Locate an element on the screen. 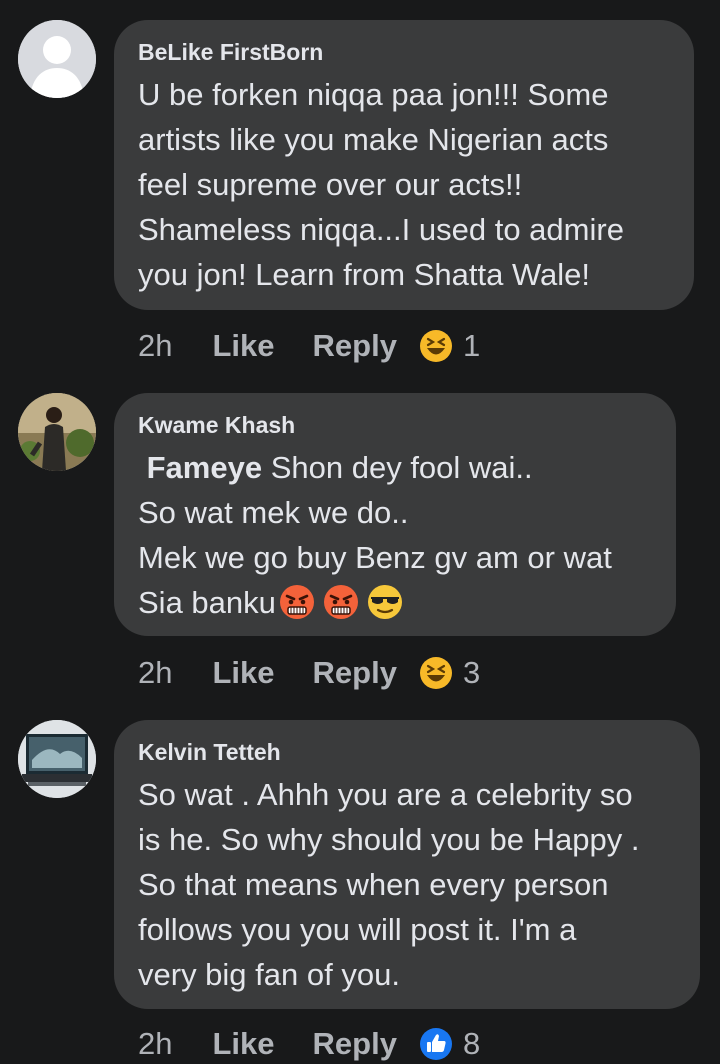 This screenshot has width=720, height=1064. sunglasses-face-icon is located at coordinates (384, 602).